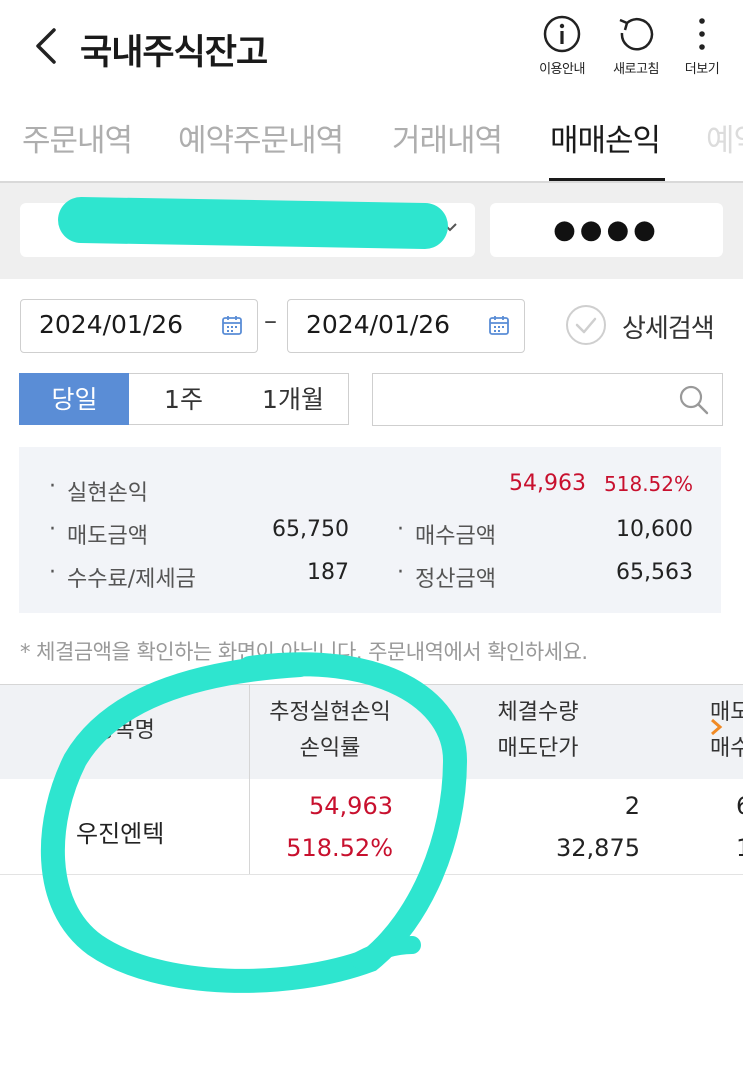 This screenshot has width=743, height=1086. I want to click on refresh-icon, so click(636, 34).